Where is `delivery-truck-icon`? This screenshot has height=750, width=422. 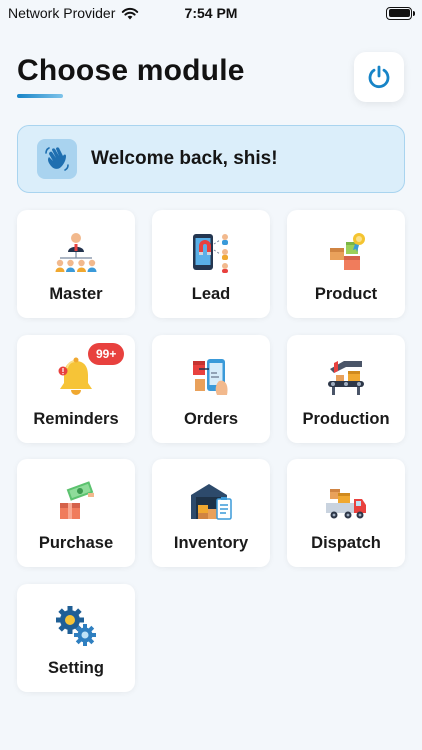 delivery-truck-icon is located at coordinates (346, 501).